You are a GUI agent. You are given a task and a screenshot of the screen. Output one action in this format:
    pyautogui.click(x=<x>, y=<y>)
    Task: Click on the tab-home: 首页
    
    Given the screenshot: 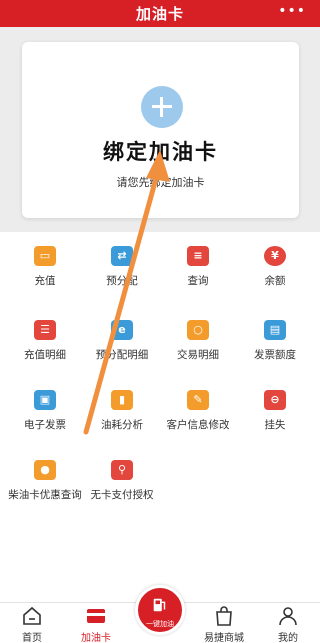 What is the action you would take?
    pyautogui.click(x=32, y=623)
    